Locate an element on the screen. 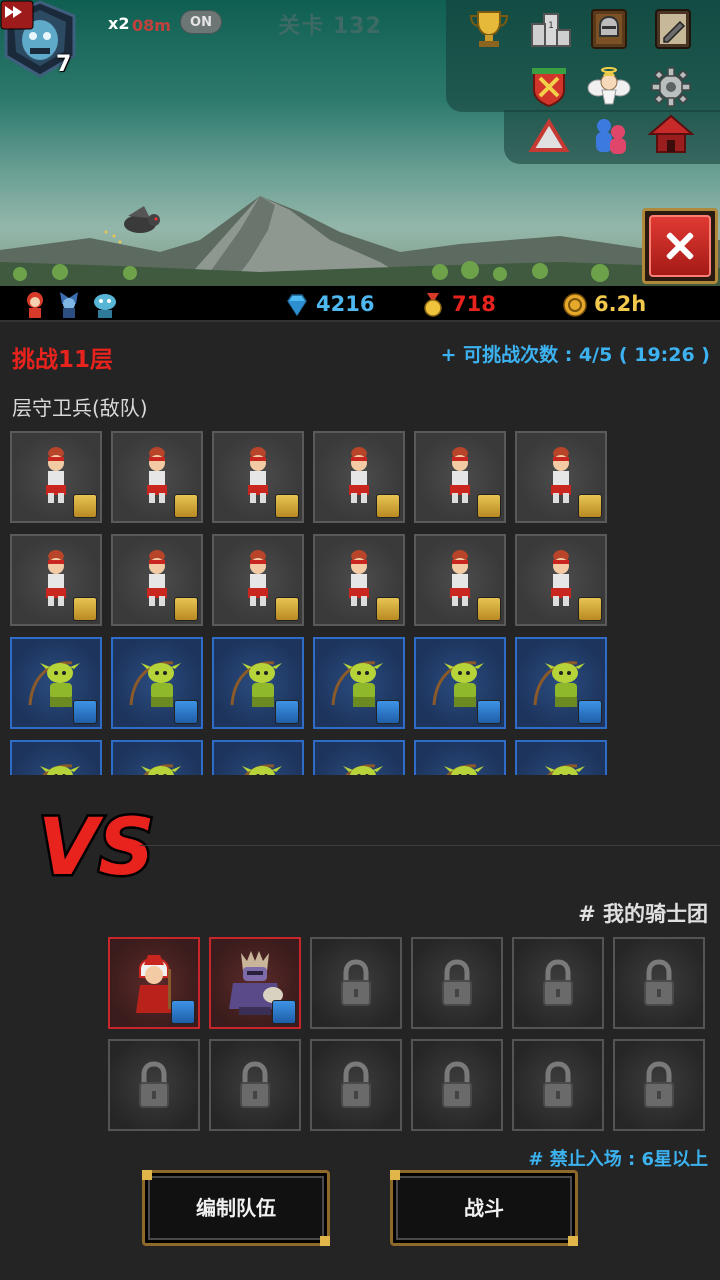 The width and height of the screenshot is (720, 1280). trophy-icon is located at coordinates (489, 29).